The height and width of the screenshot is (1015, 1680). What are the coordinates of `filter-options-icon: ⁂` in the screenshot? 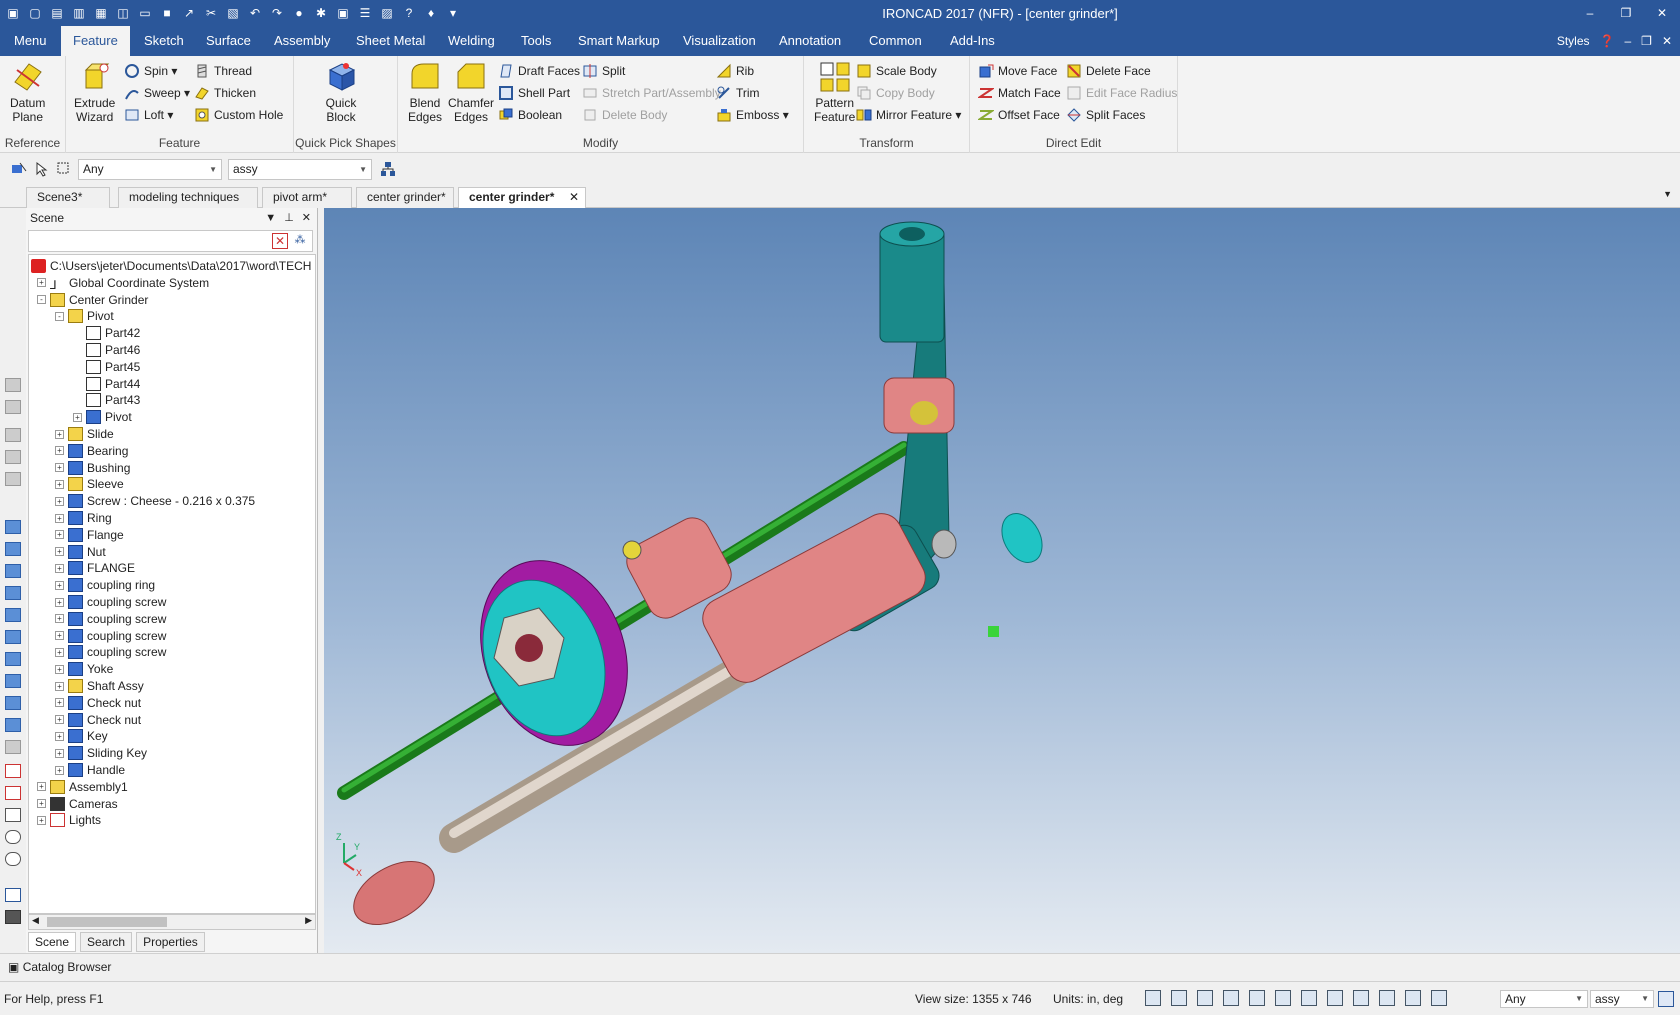 It's located at (300, 241).